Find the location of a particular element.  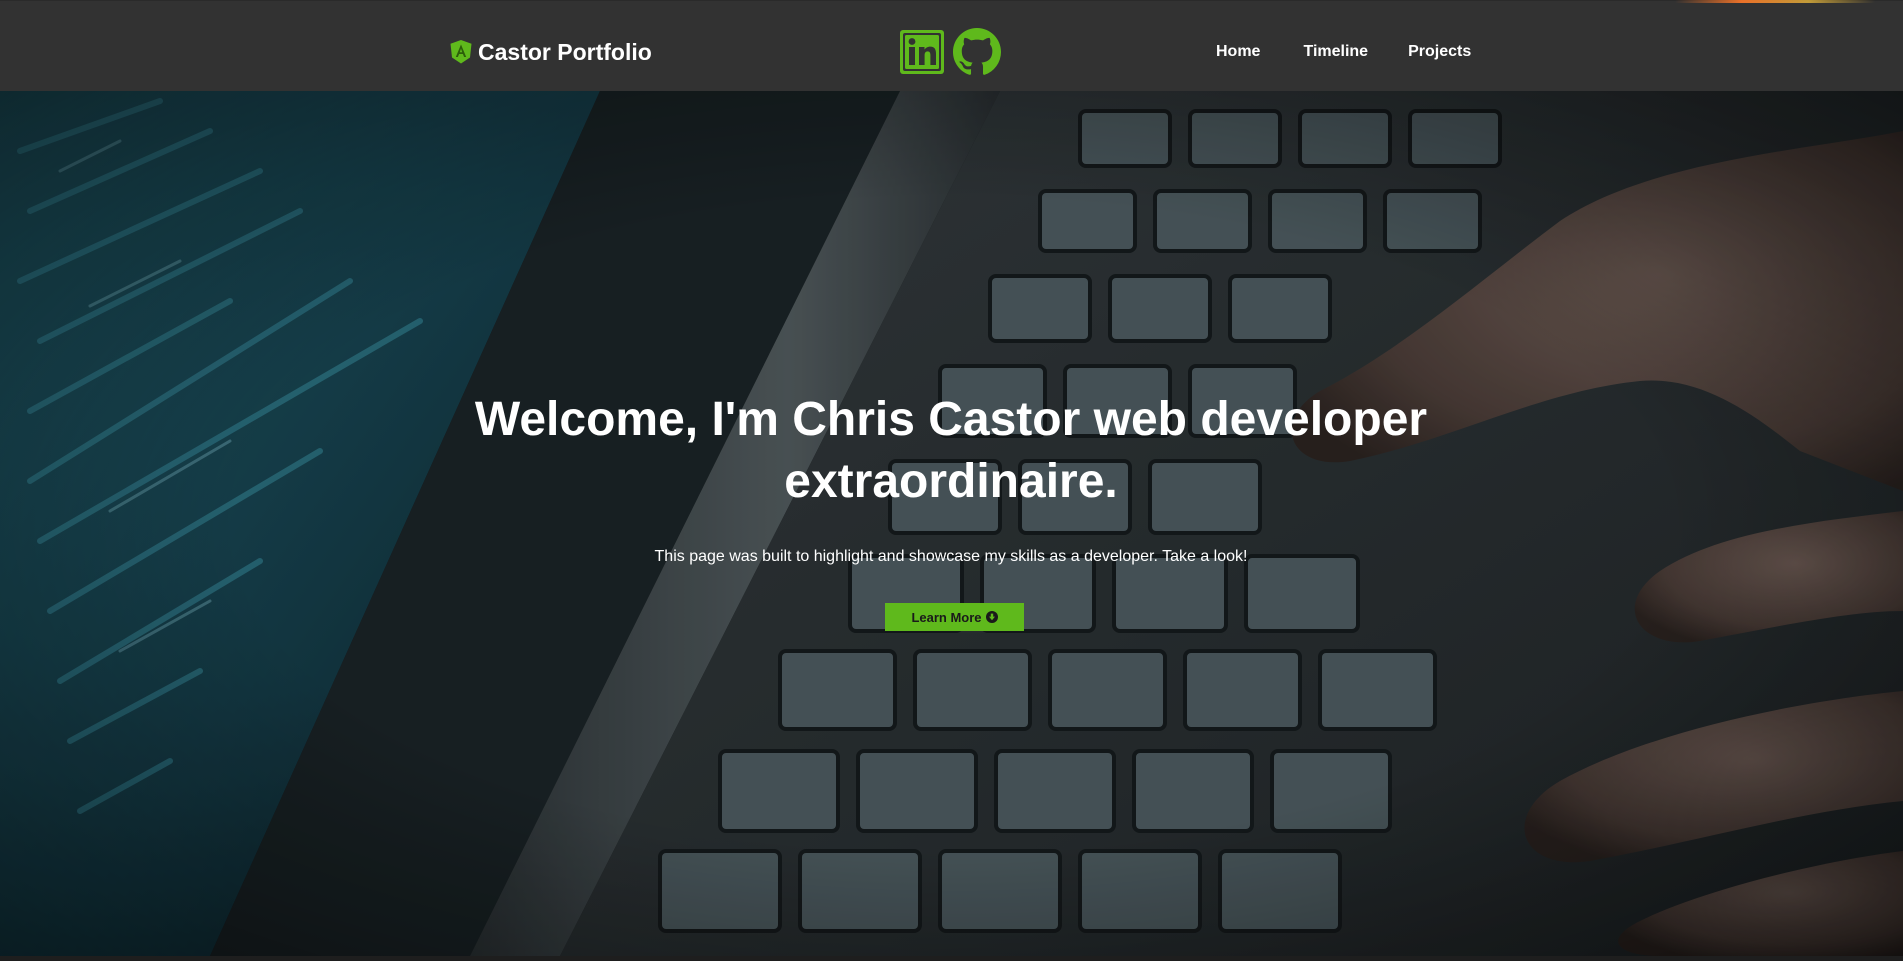

github-icon is located at coordinates (977, 51).